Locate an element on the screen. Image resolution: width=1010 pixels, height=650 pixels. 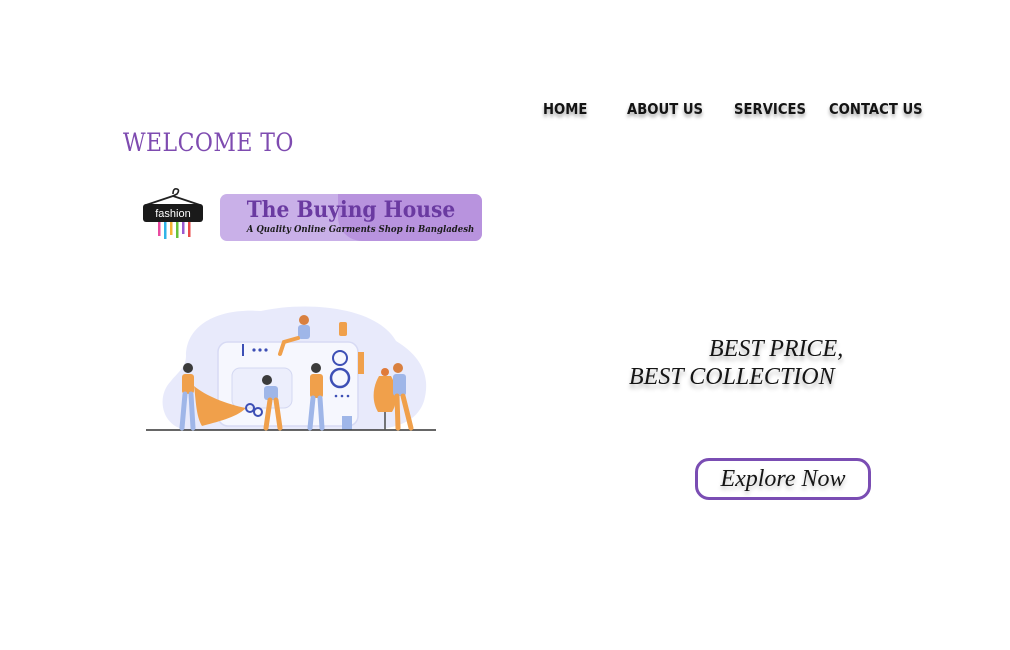
fashion-hanger-logo: fashion is located at coordinates (173, 213).